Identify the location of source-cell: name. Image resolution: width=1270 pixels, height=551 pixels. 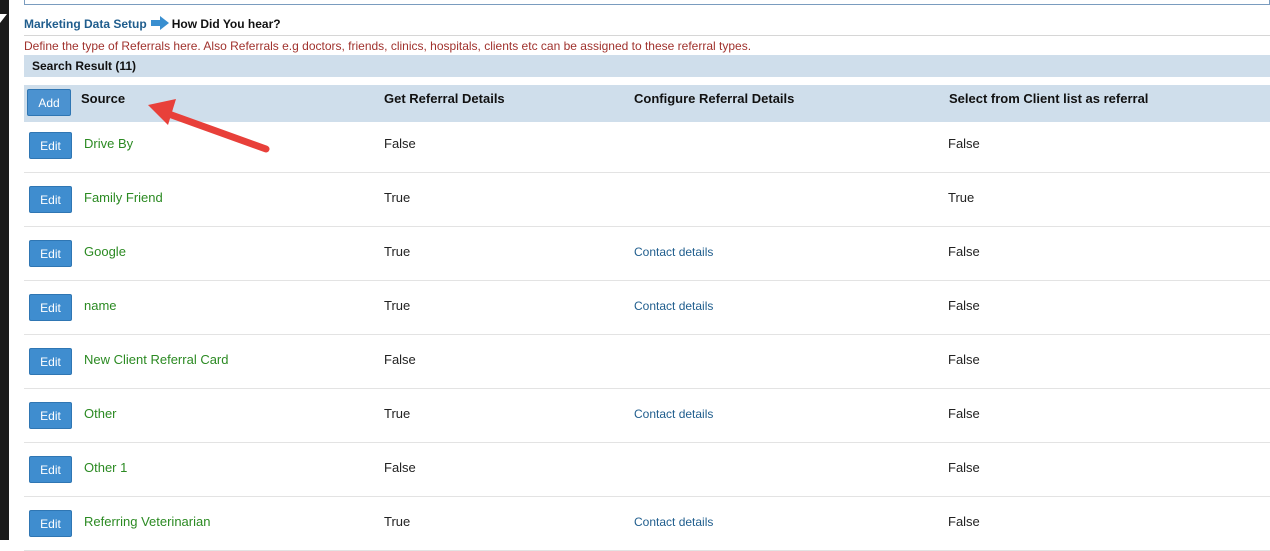
(100, 305).